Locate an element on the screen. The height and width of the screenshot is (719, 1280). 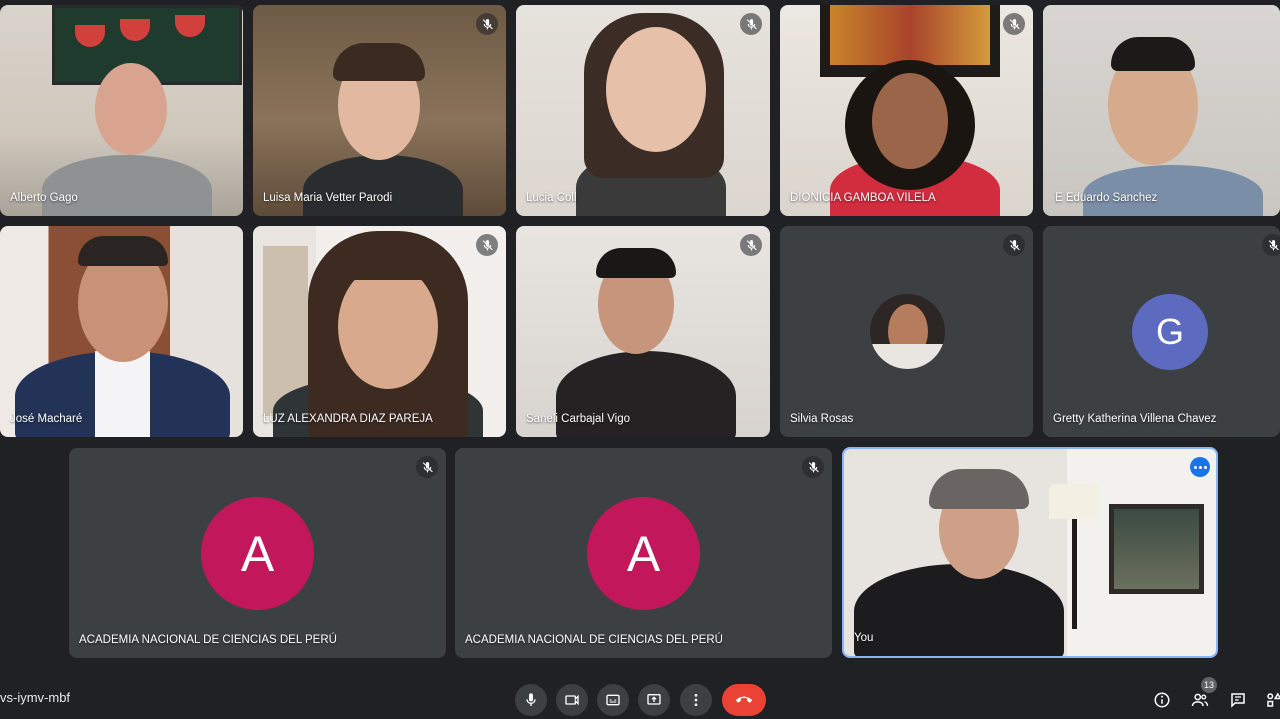
participant-tile: Luisa Maria Vetter Parodi is located at coordinates (379, 110).